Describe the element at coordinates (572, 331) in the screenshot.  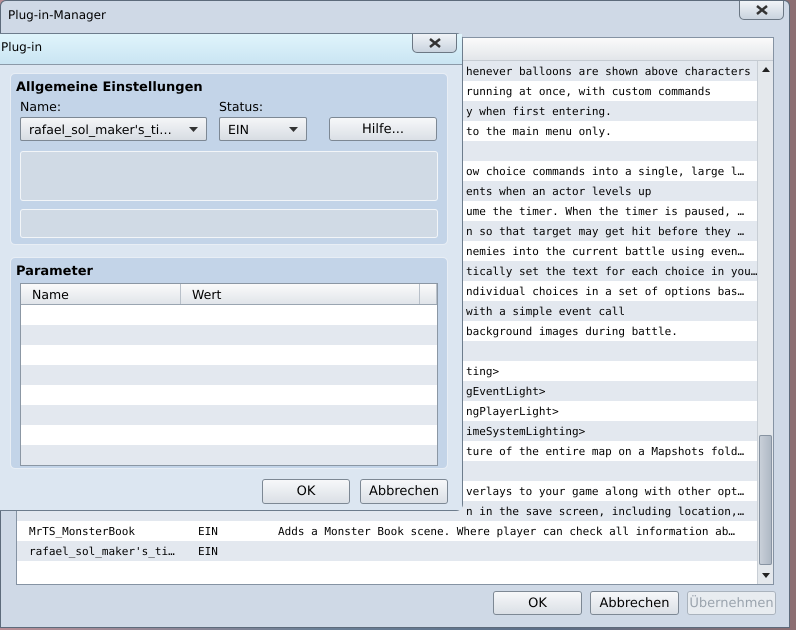
I see `table-cell: background images during battle.` at that location.